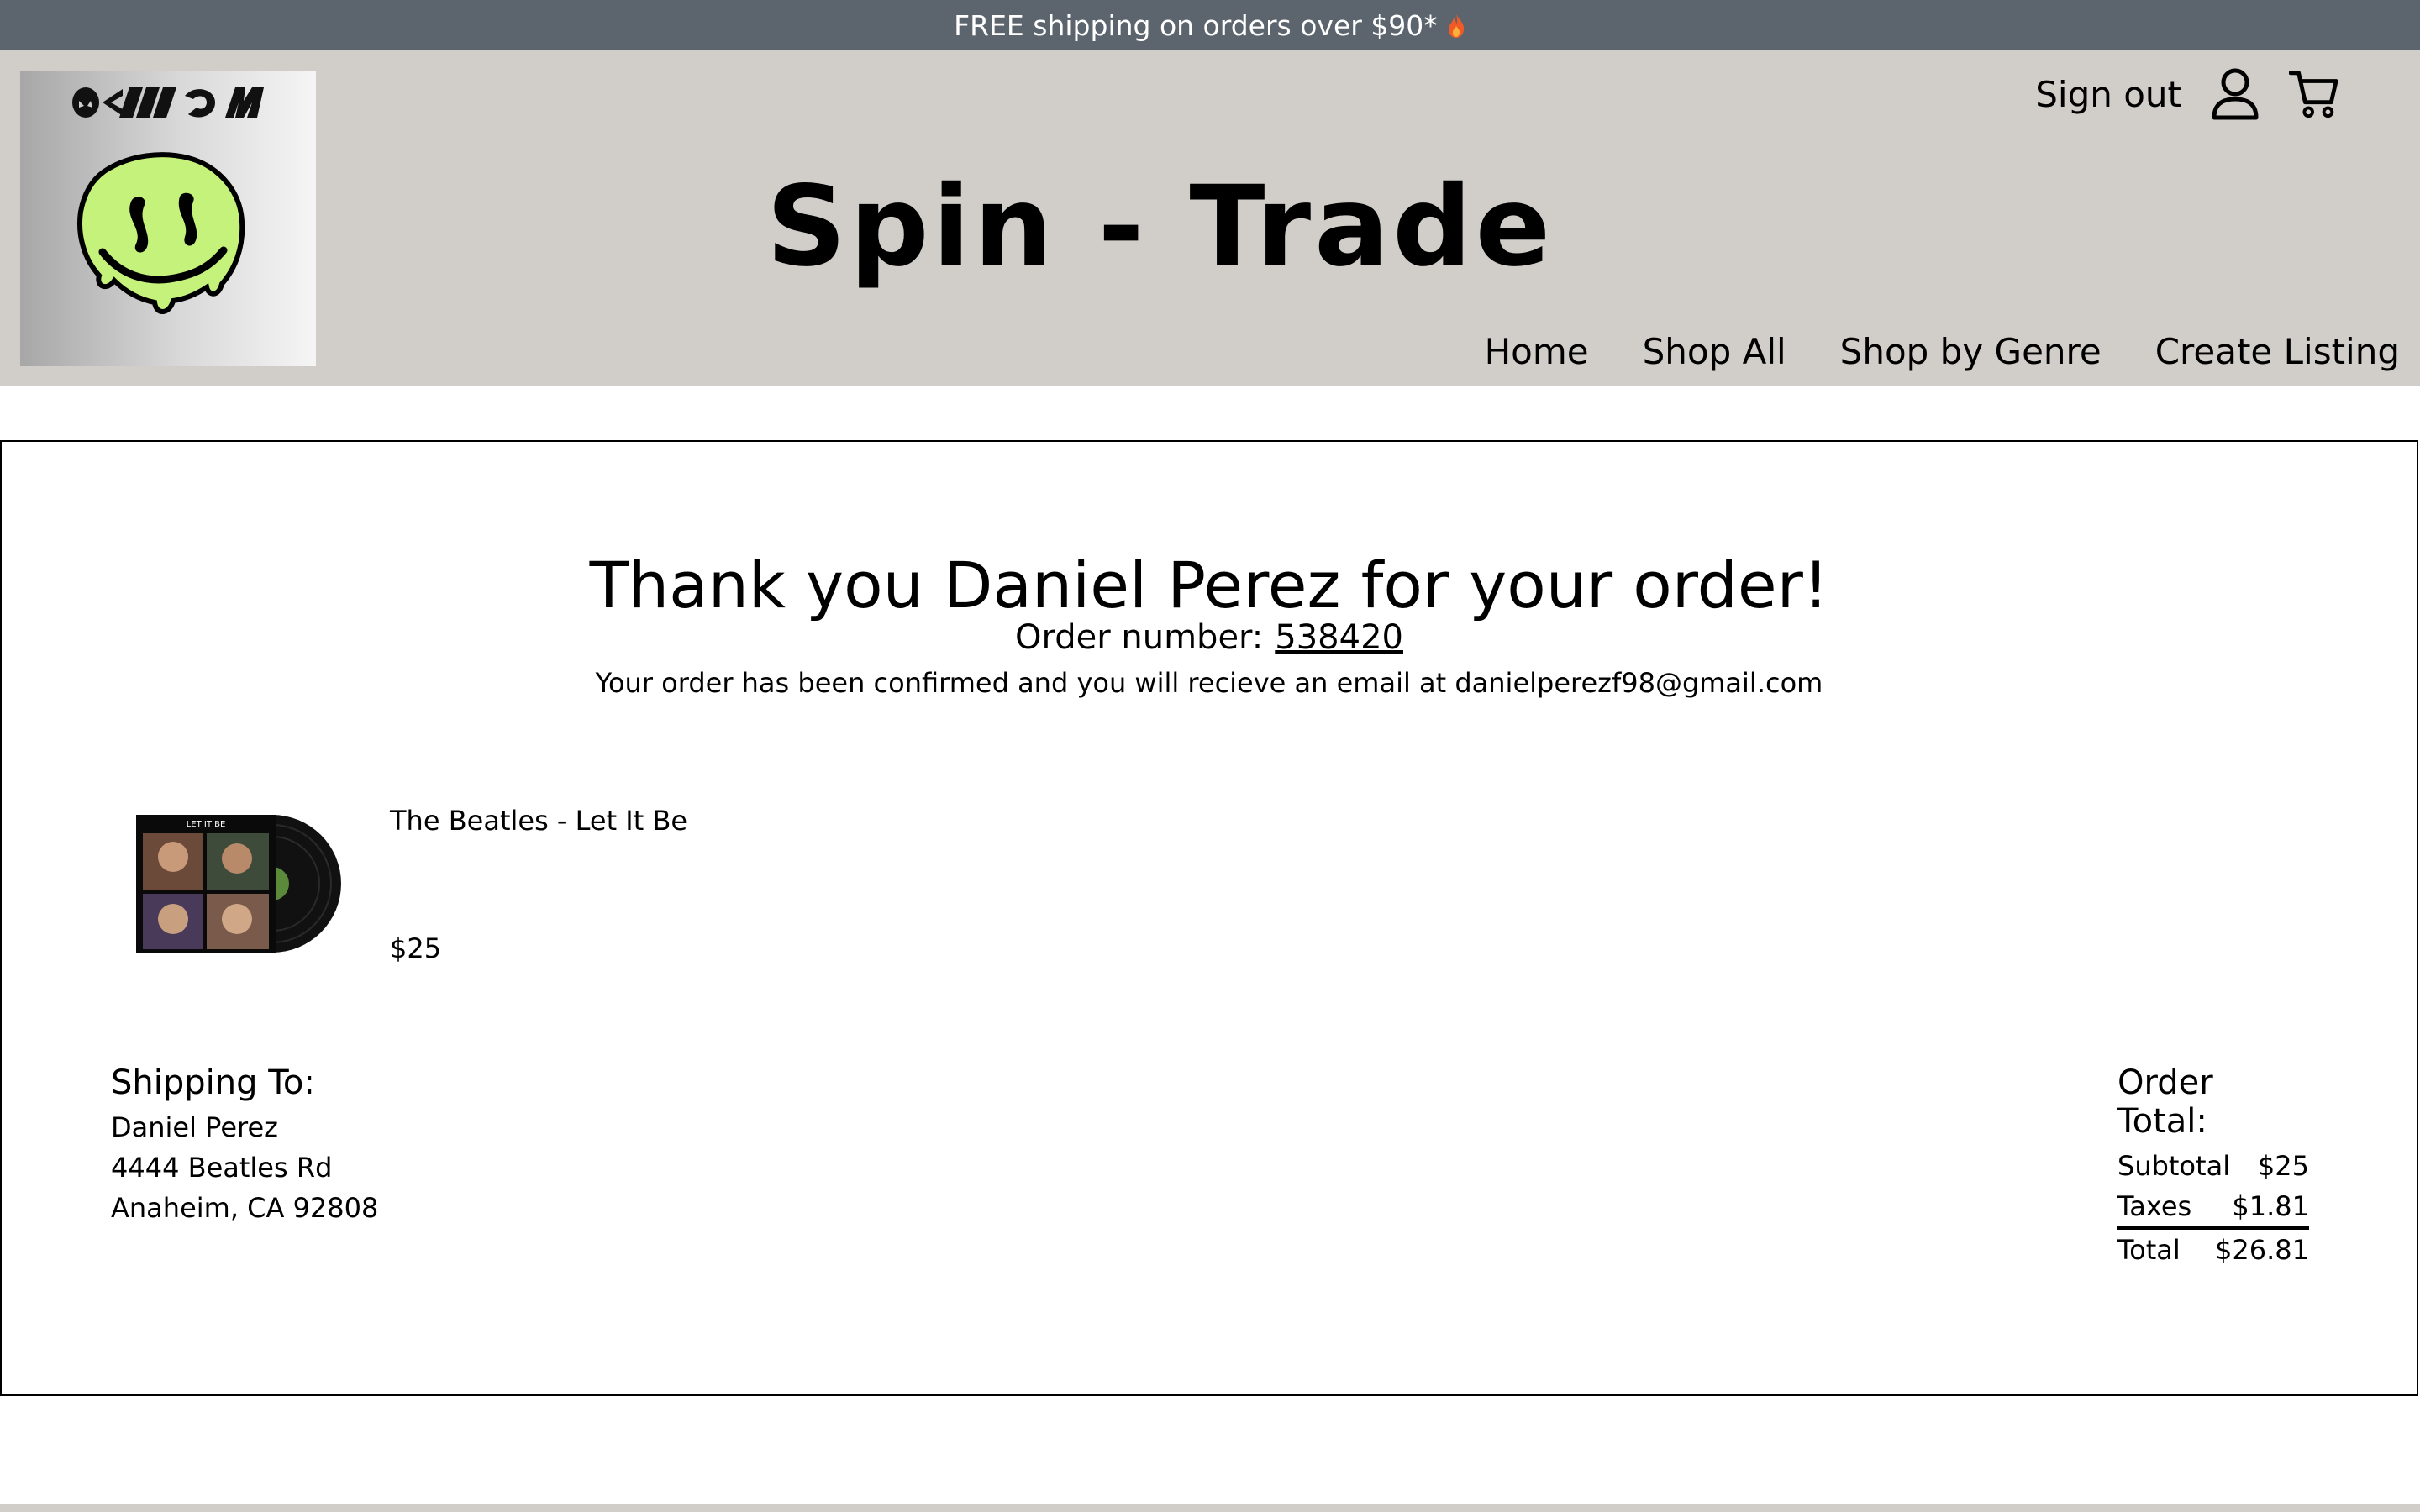  Describe the element at coordinates (1971, 351) in the screenshot. I see `nav-shop-by-genre: Shop by Genre` at that location.